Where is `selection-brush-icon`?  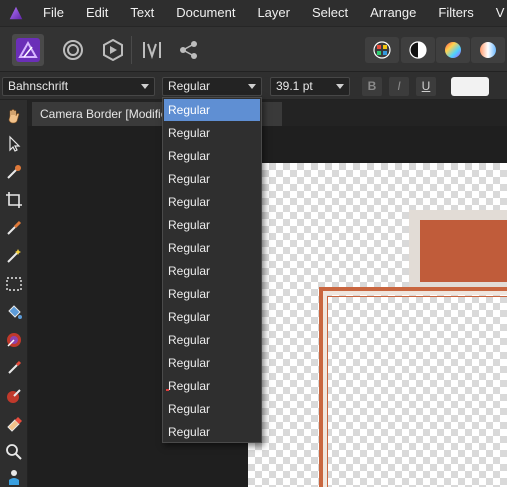 selection-brush-icon is located at coordinates (14, 228).